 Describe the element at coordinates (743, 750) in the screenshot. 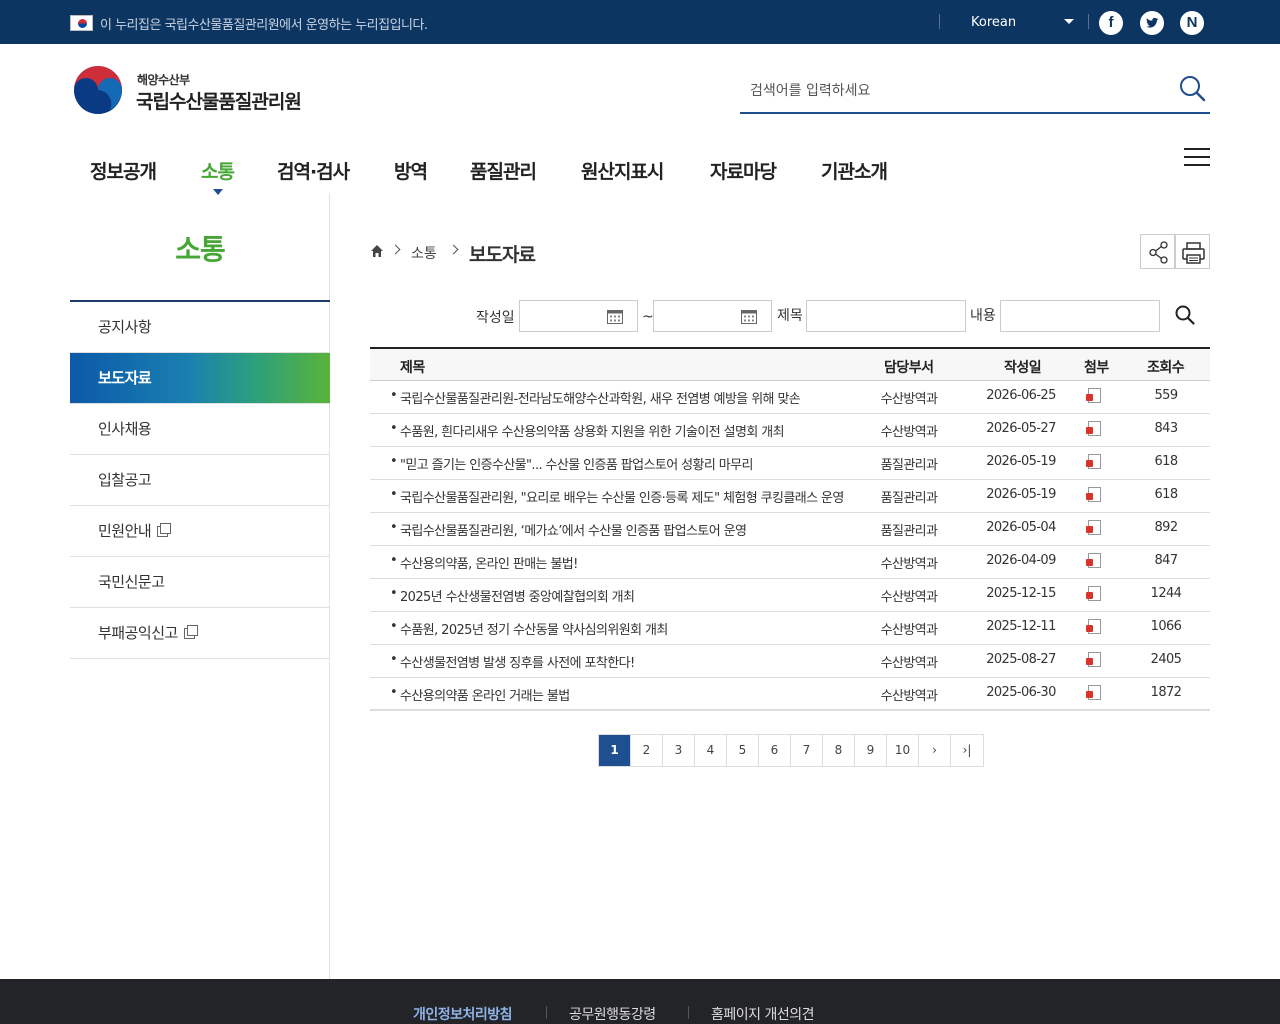

I see `page-5-button: 5` at that location.